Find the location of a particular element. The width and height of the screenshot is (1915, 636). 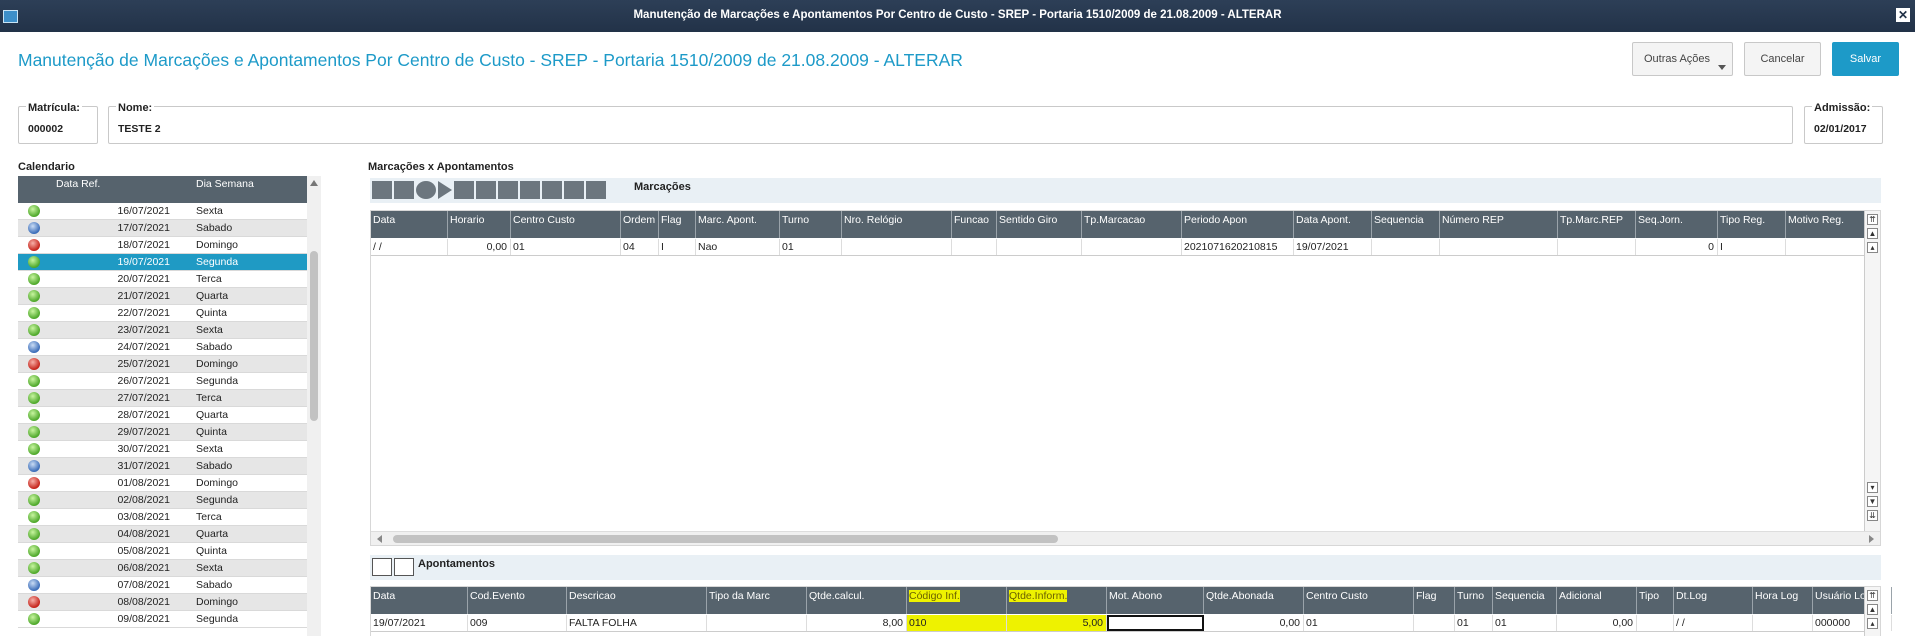

col-header: Descricao is located at coordinates (637, 600).